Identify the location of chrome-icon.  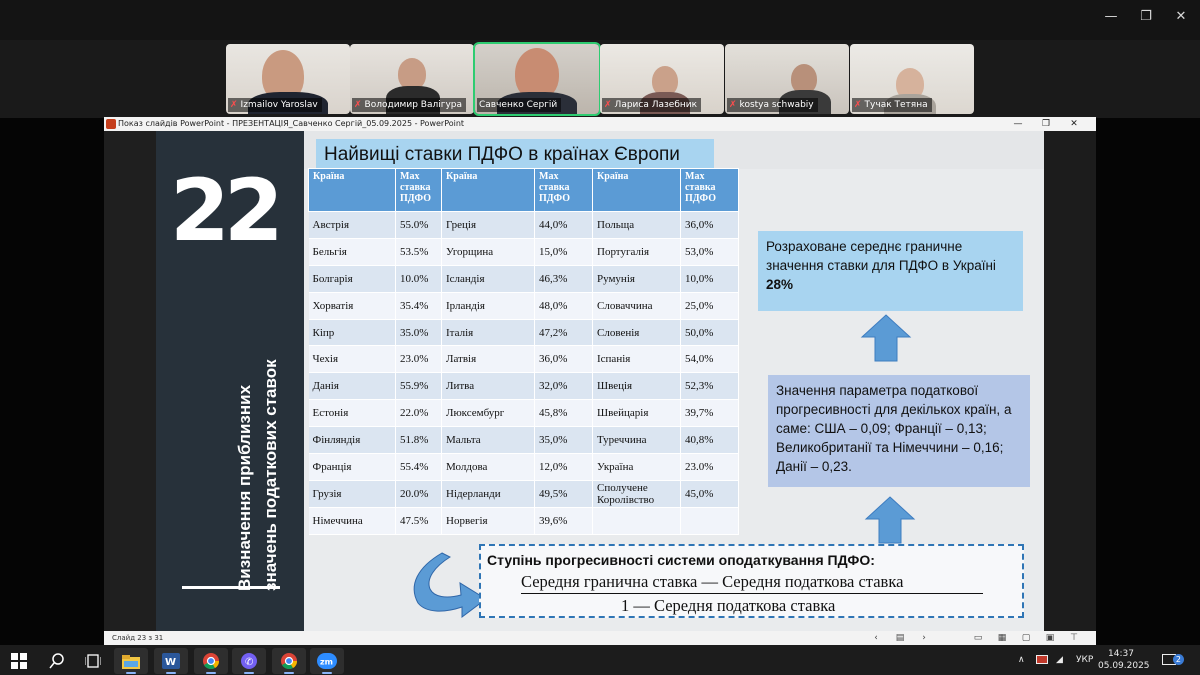
(211, 661).